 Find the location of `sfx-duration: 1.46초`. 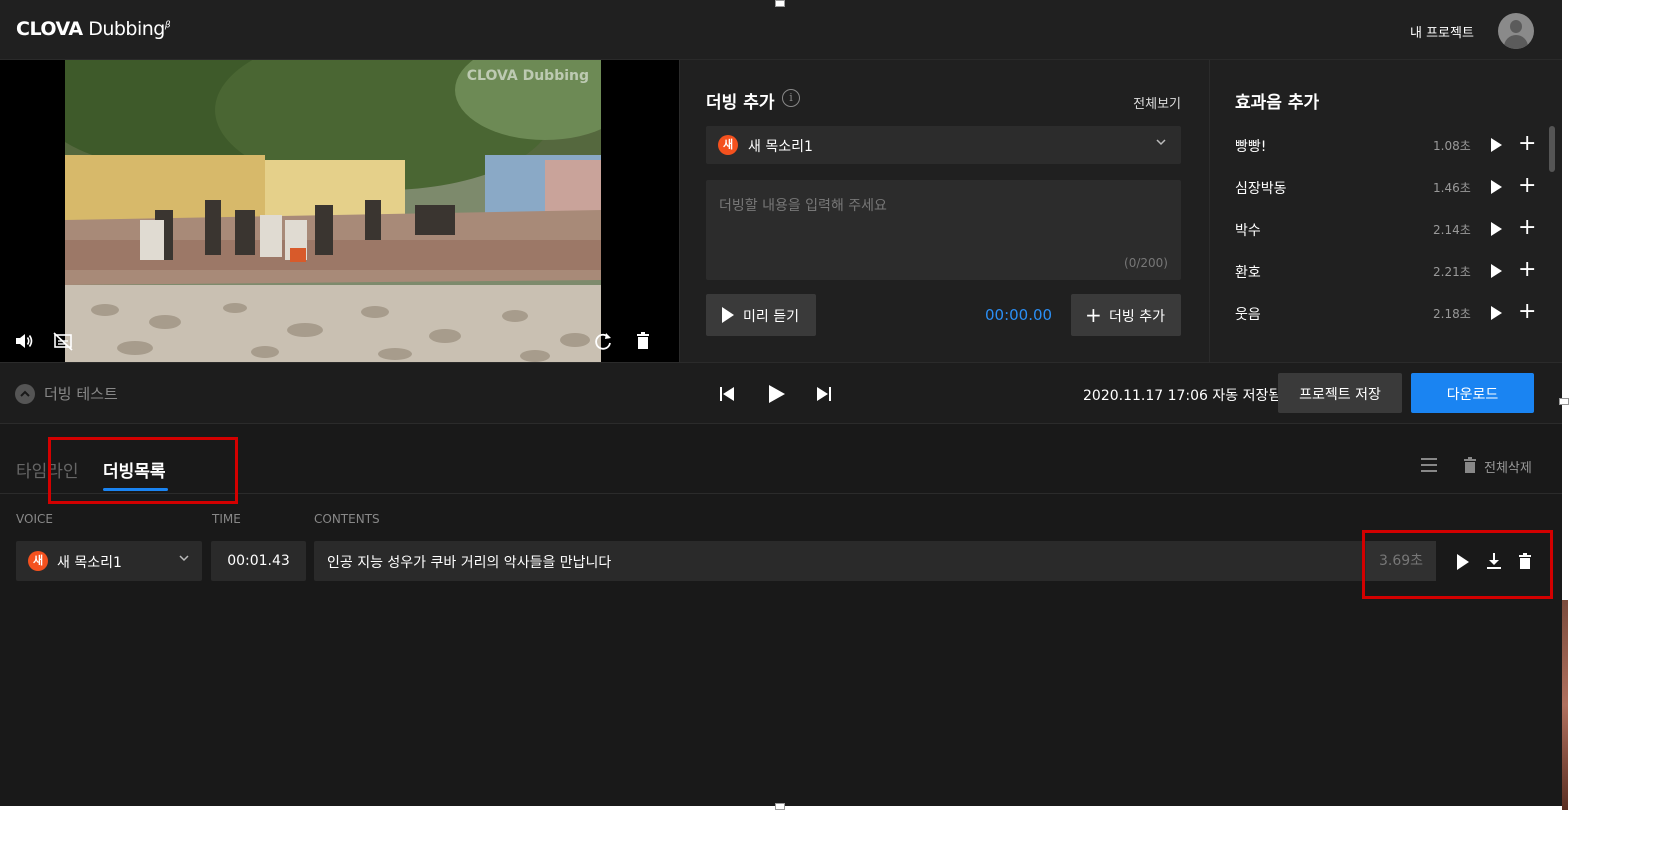

sfx-duration: 1.46초 is located at coordinates (1452, 188).